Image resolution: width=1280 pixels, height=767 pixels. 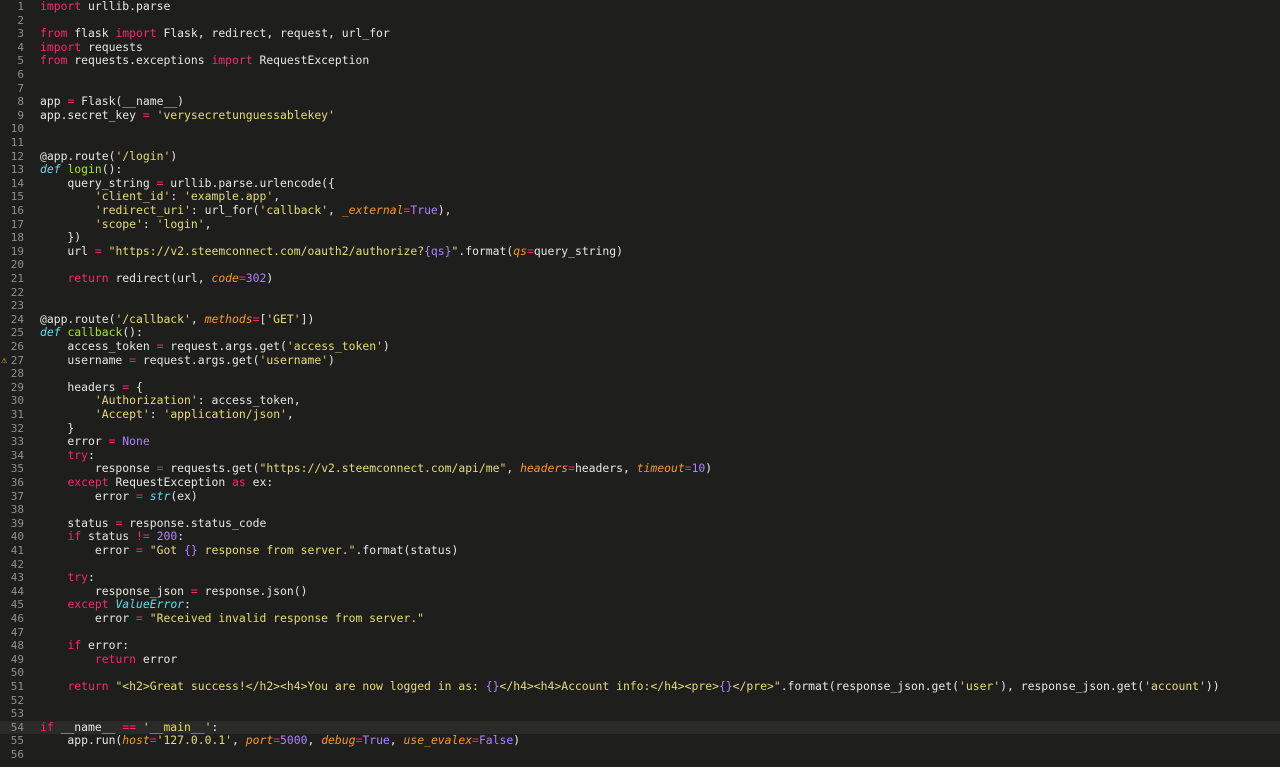 What do you see at coordinates (640, 169) in the screenshot?
I see `code-line: 13 def login():` at bounding box center [640, 169].